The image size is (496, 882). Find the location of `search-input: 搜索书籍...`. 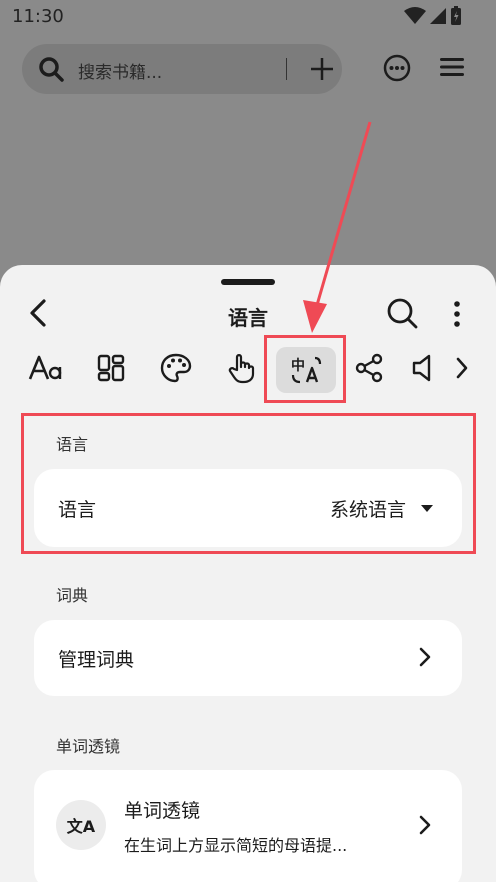

search-input: 搜索书籍... is located at coordinates (120, 70).